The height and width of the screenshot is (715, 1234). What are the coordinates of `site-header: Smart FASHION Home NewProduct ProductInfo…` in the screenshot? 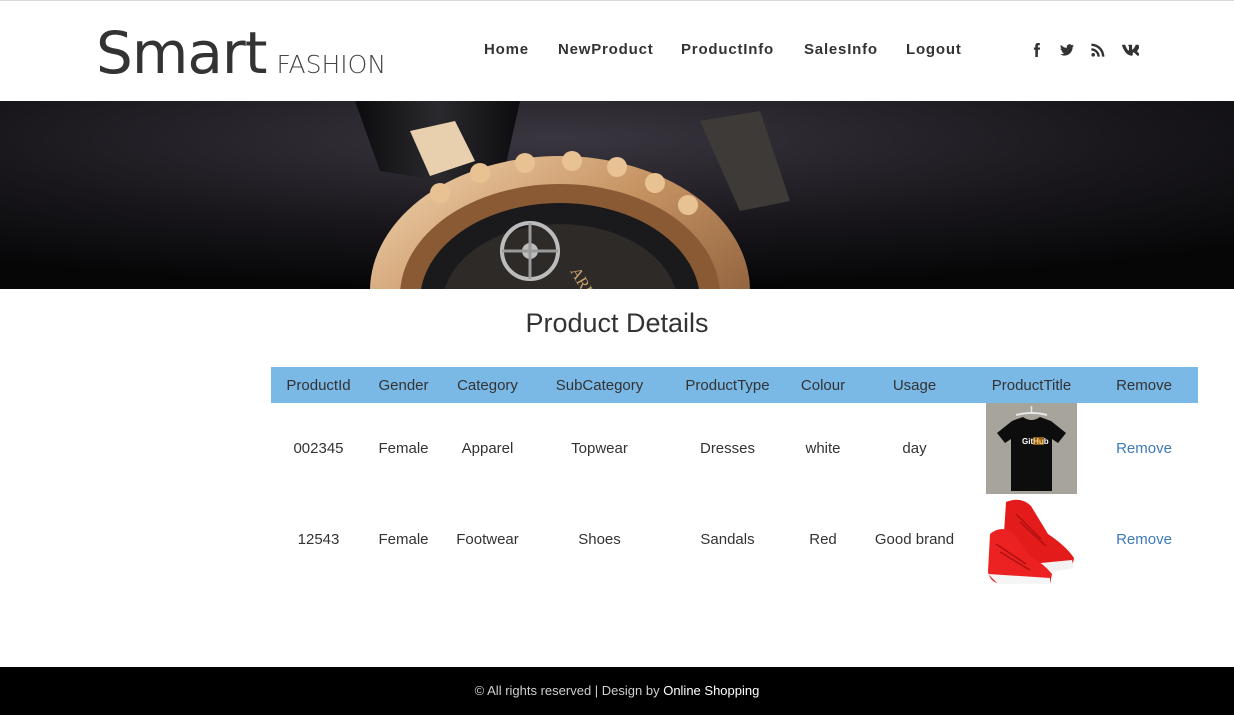 It's located at (617, 51).